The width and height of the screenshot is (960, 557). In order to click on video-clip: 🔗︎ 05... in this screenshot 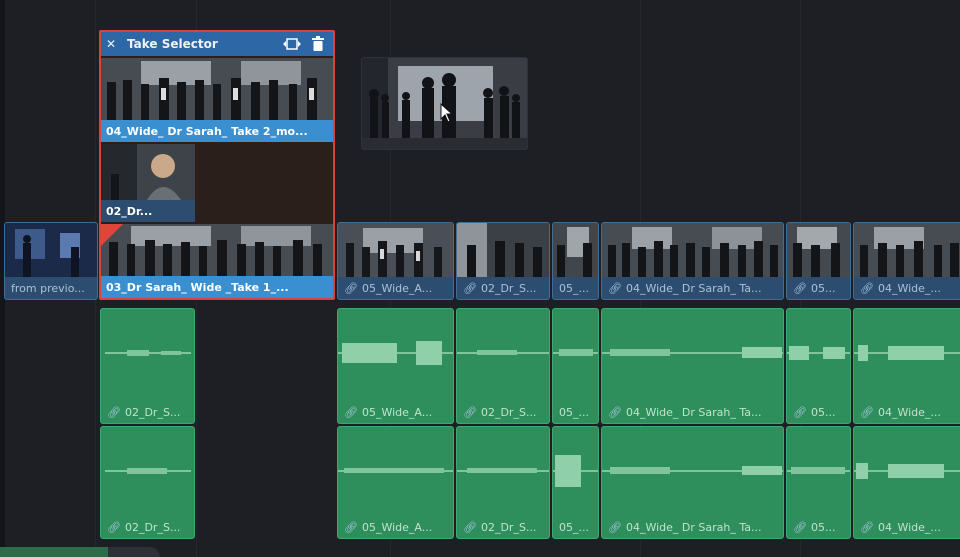, I will do `click(818, 261)`.